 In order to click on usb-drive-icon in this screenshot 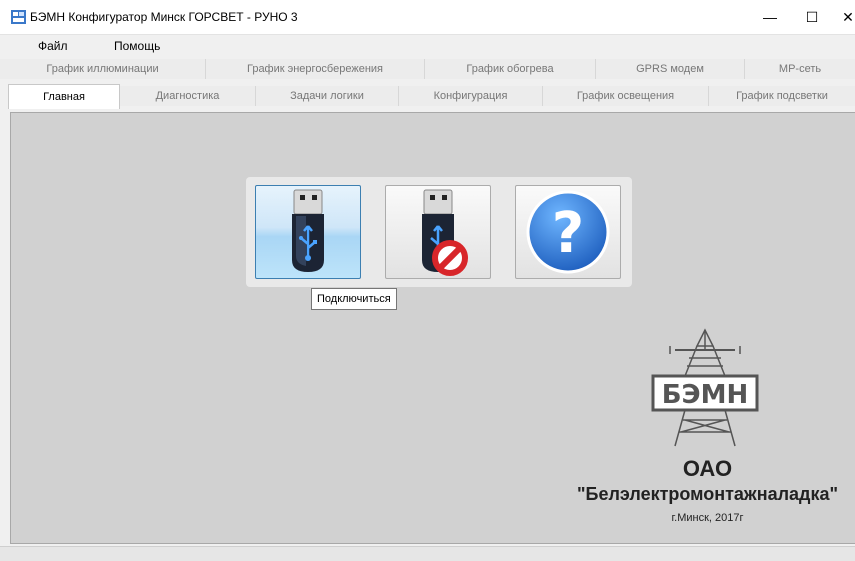, I will do `click(308, 230)`.